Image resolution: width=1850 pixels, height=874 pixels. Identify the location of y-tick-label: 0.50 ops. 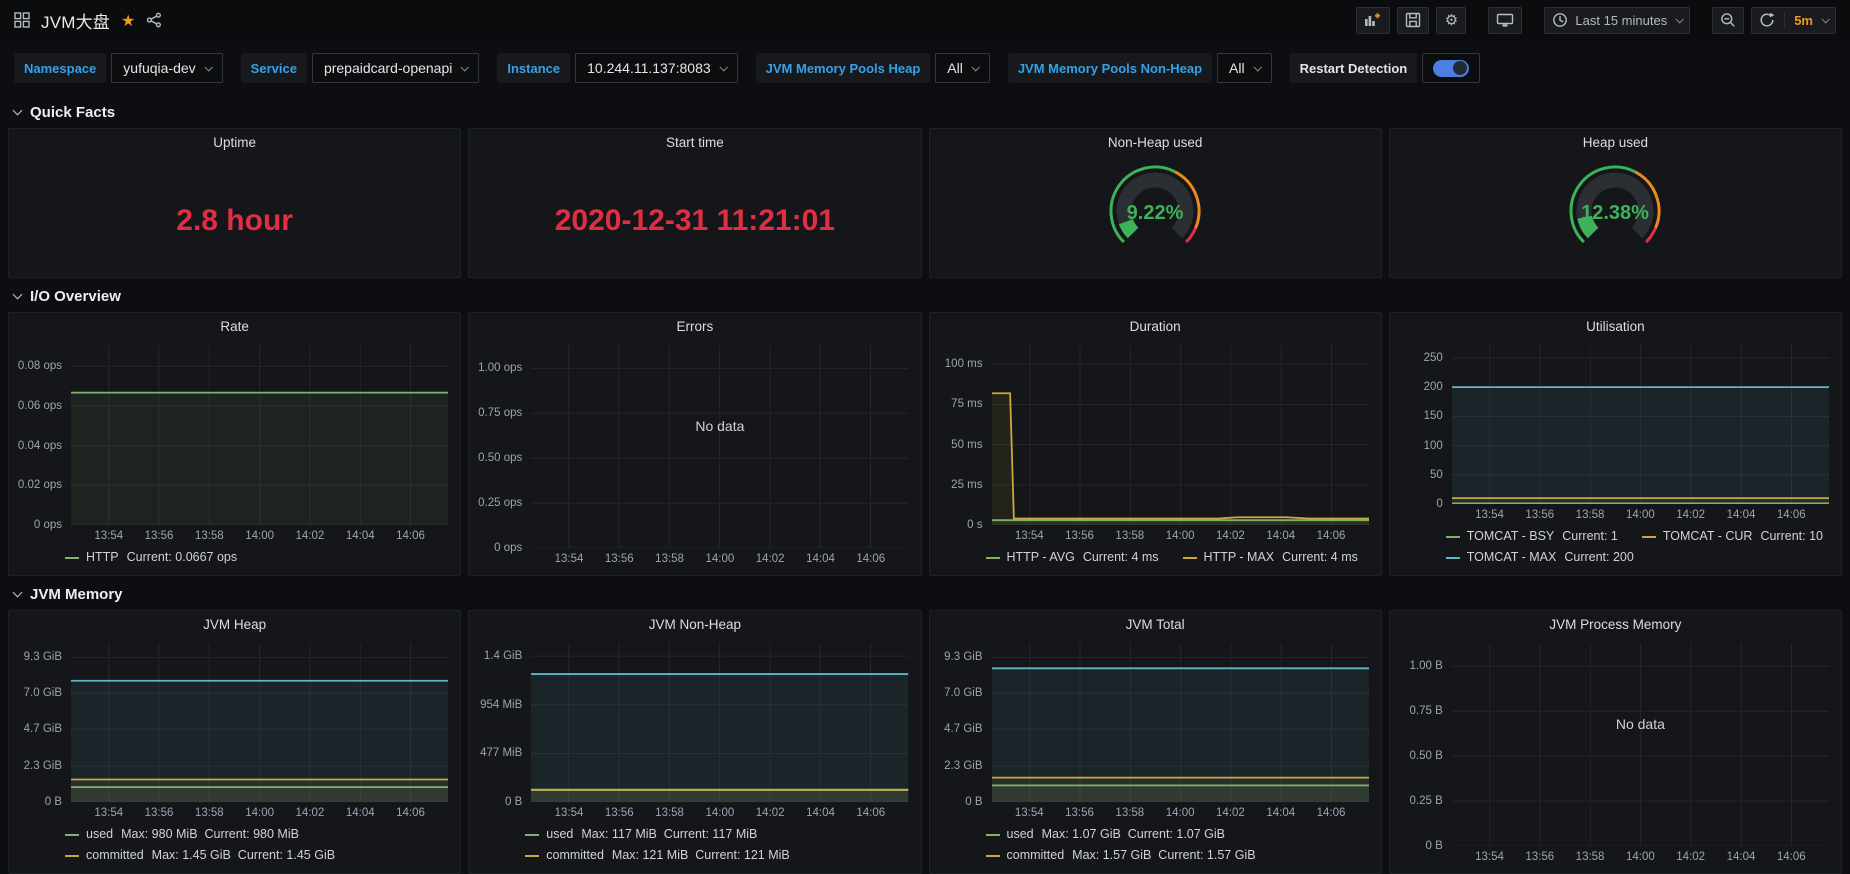
(500, 458).